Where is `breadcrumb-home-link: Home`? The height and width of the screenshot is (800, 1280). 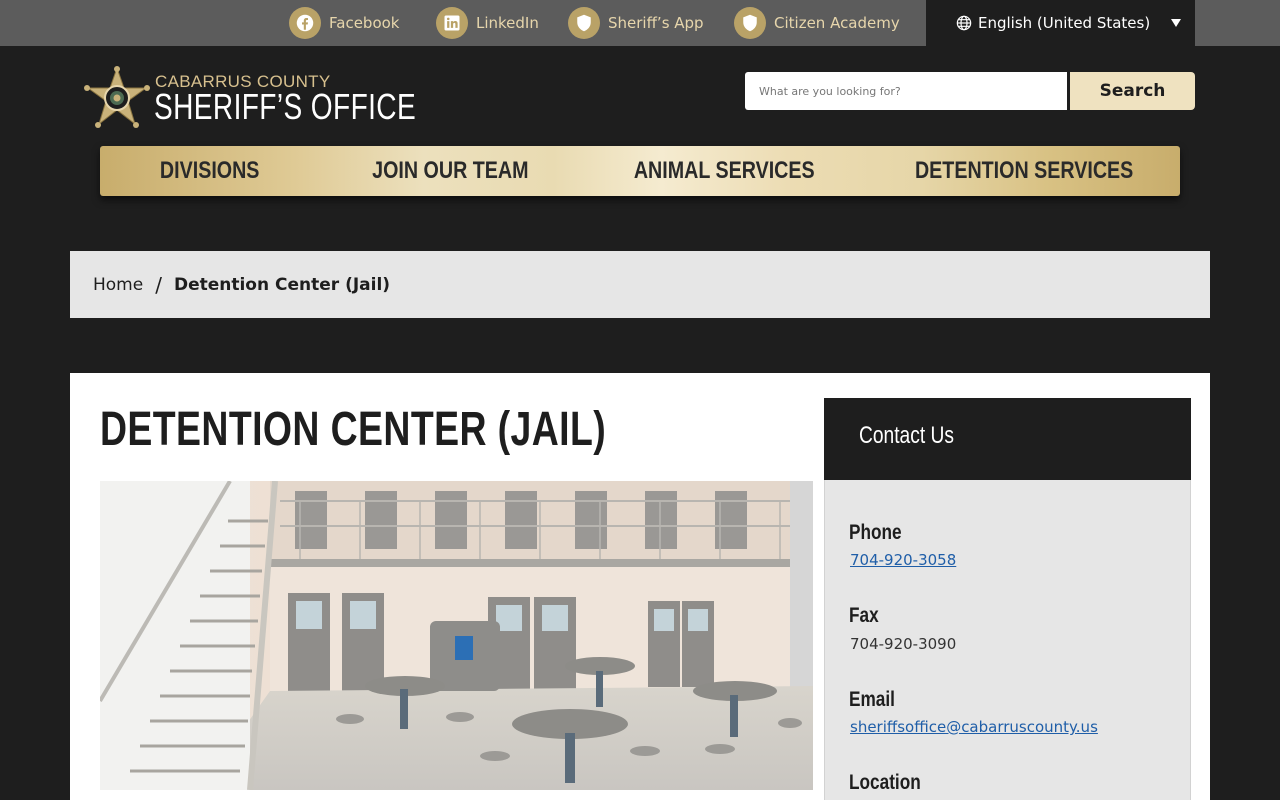
breadcrumb-home-link: Home is located at coordinates (118, 285).